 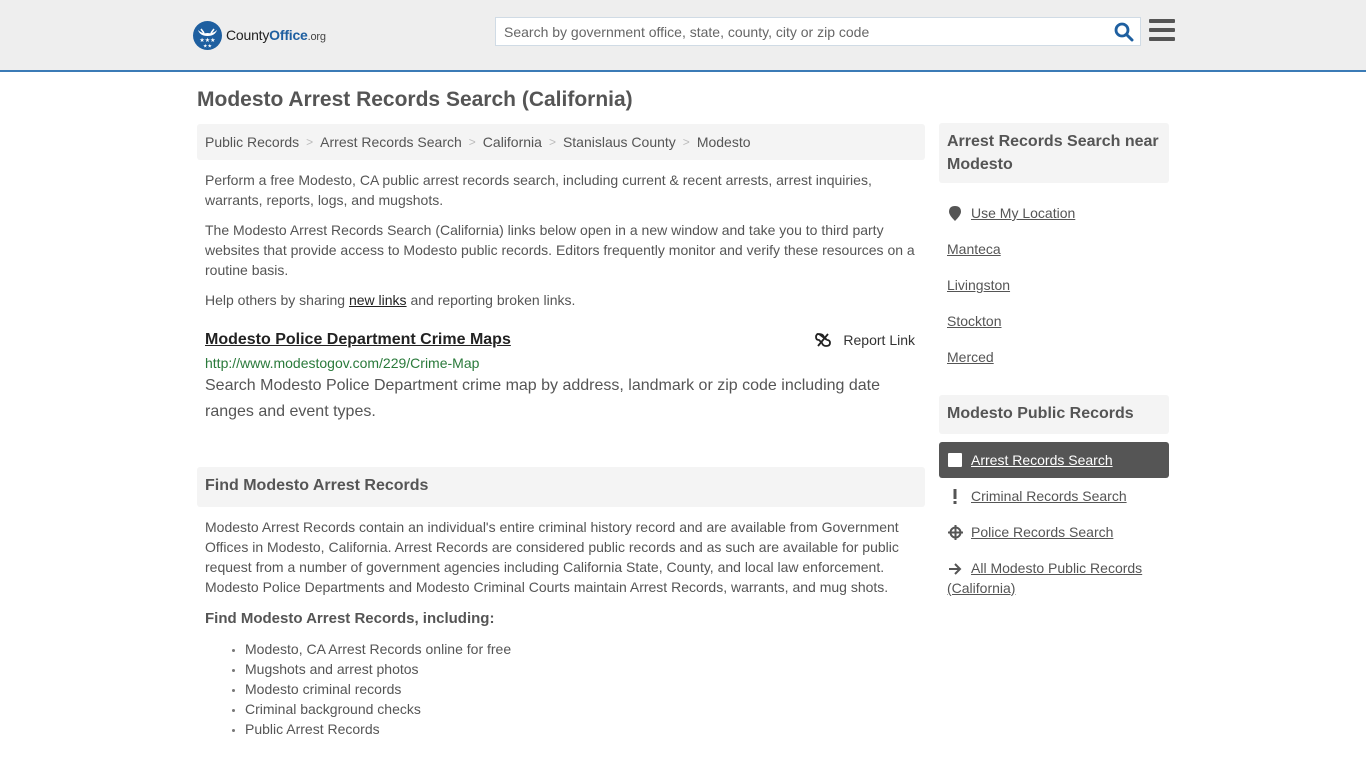 I want to click on site-header: ★★★ ★★ CountyOffice.org, so click(x=683, y=36).